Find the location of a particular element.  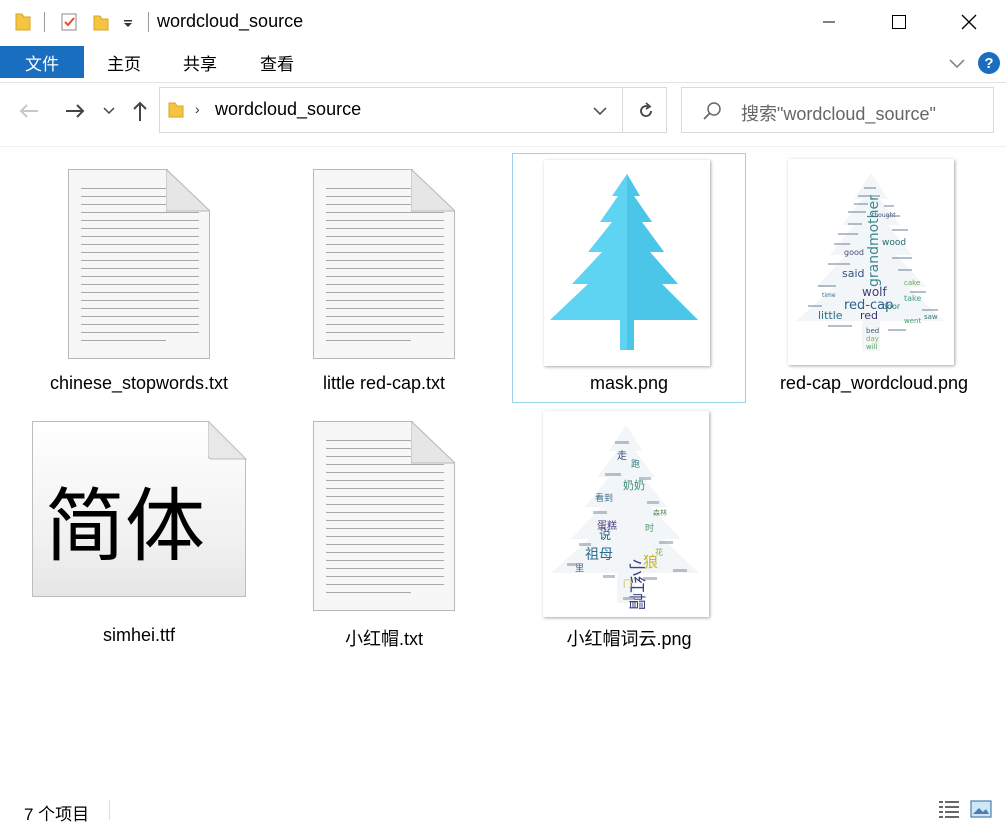

wordcloud-word: 花 is located at coordinates (659, 552).